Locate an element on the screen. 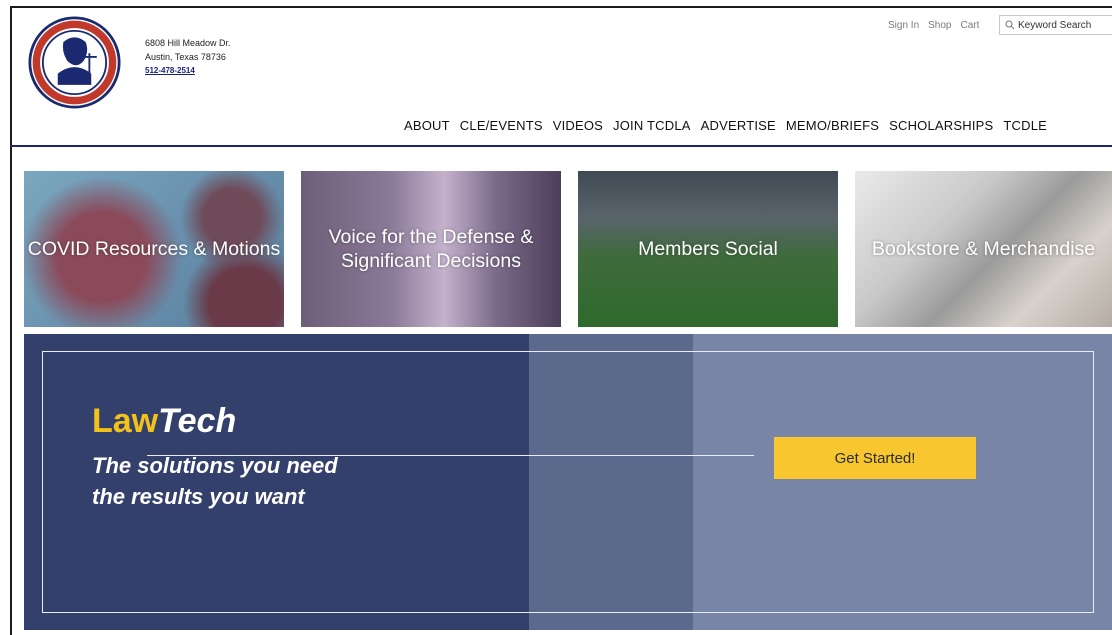  address-line-2: Austin, Texas 78736 is located at coordinates (185, 57).